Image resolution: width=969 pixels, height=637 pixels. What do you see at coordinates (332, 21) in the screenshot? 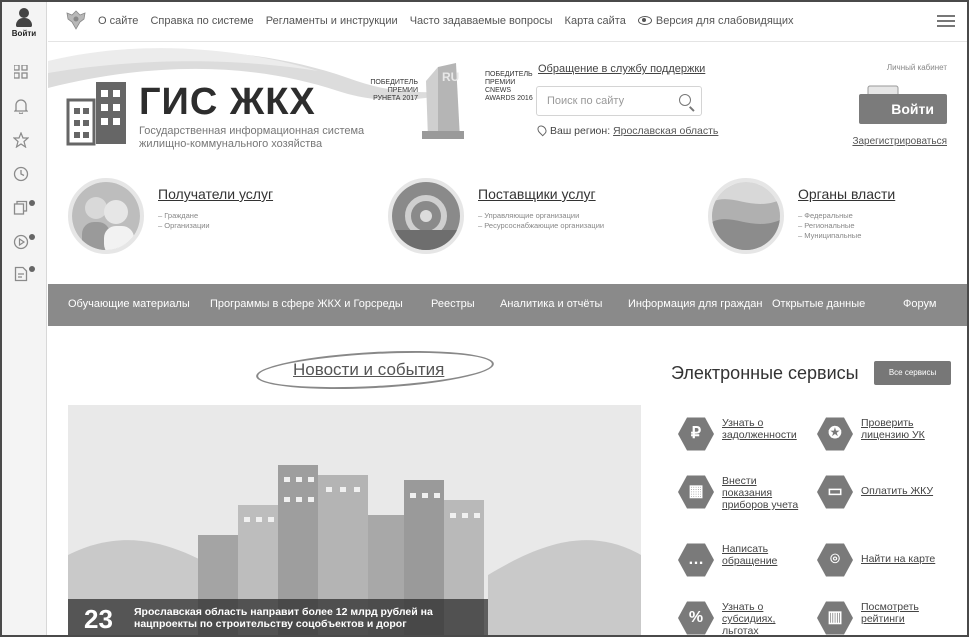
I see `topnav-regulations-link: Регламенты и инструкции` at bounding box center [332, 21].